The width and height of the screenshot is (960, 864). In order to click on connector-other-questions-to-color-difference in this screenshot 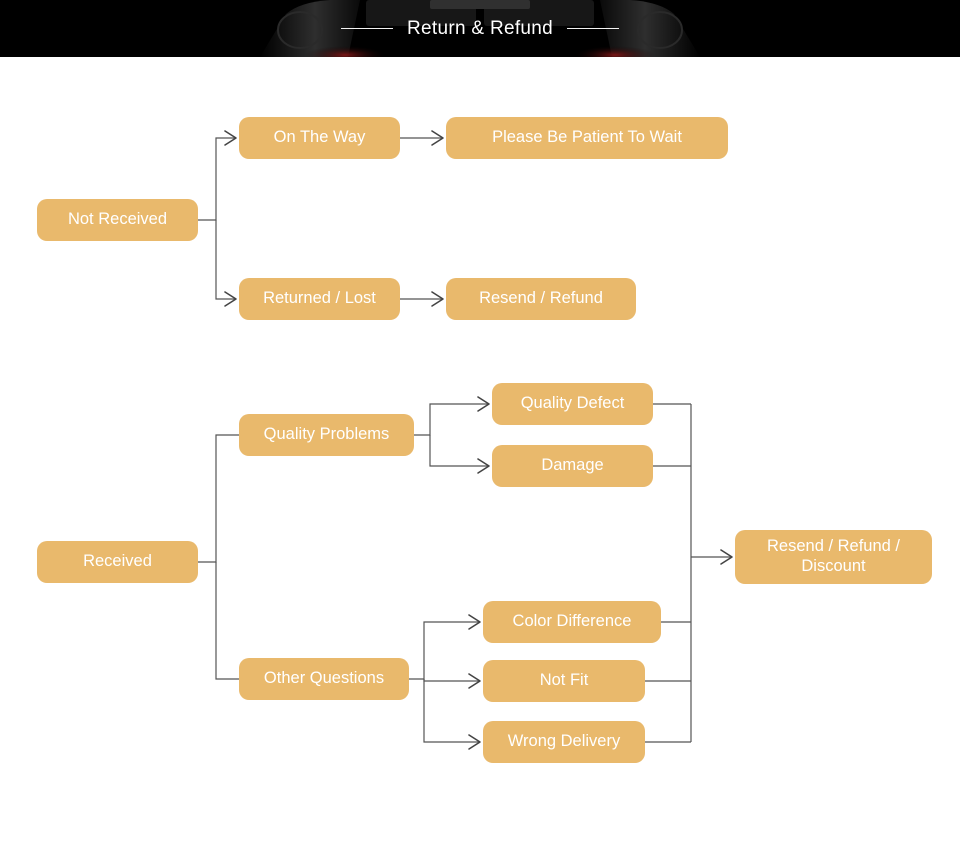, I will do `click(444, 650)`.